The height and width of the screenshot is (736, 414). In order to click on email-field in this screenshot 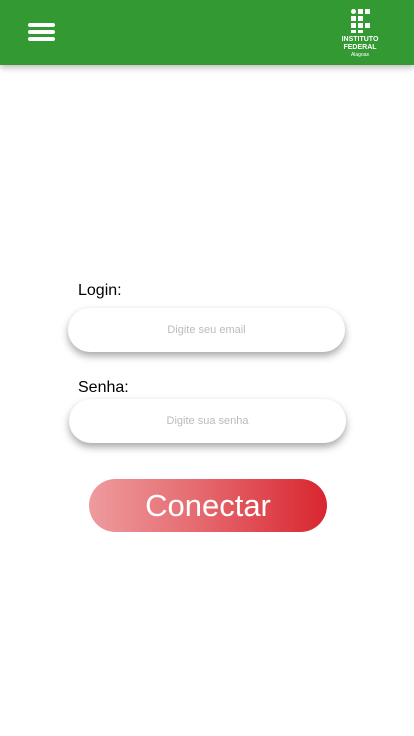, I will do `click(206, 330)`.